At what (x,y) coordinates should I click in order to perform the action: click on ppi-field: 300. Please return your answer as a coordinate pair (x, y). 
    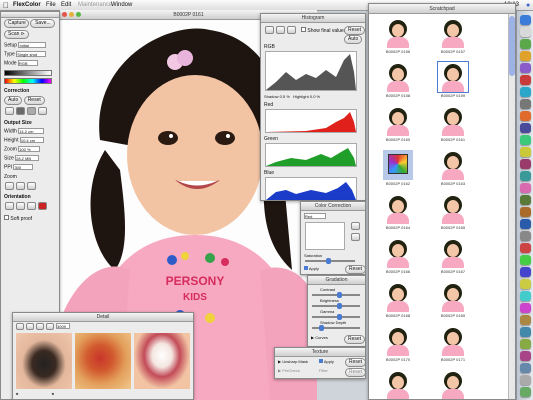
    Looking at the image, I should click on (23, 167).